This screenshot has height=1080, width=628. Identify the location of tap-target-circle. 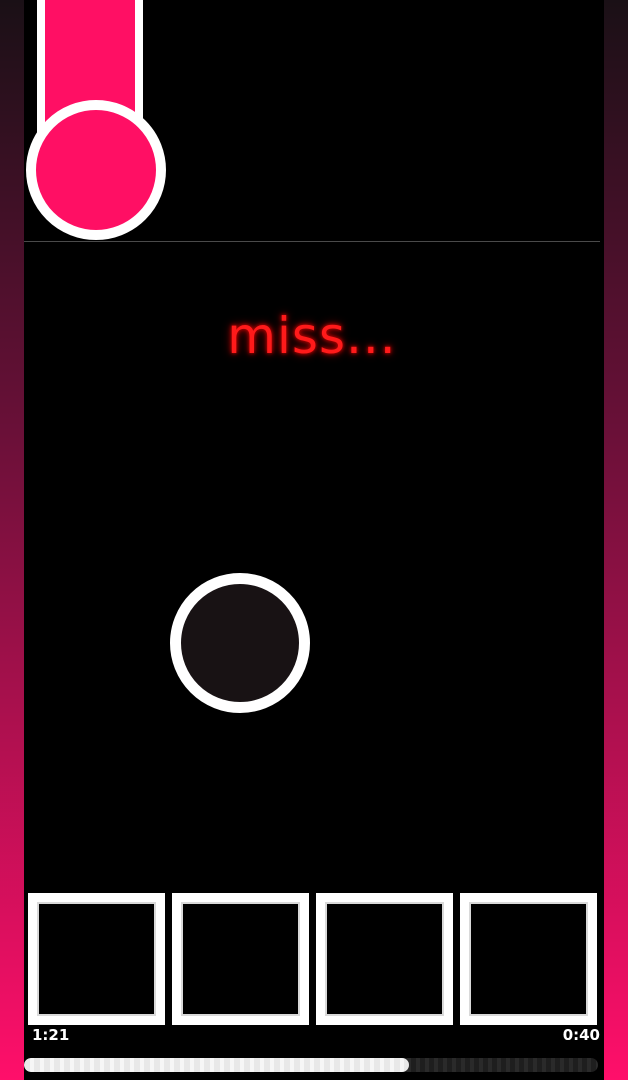
(240, 643).